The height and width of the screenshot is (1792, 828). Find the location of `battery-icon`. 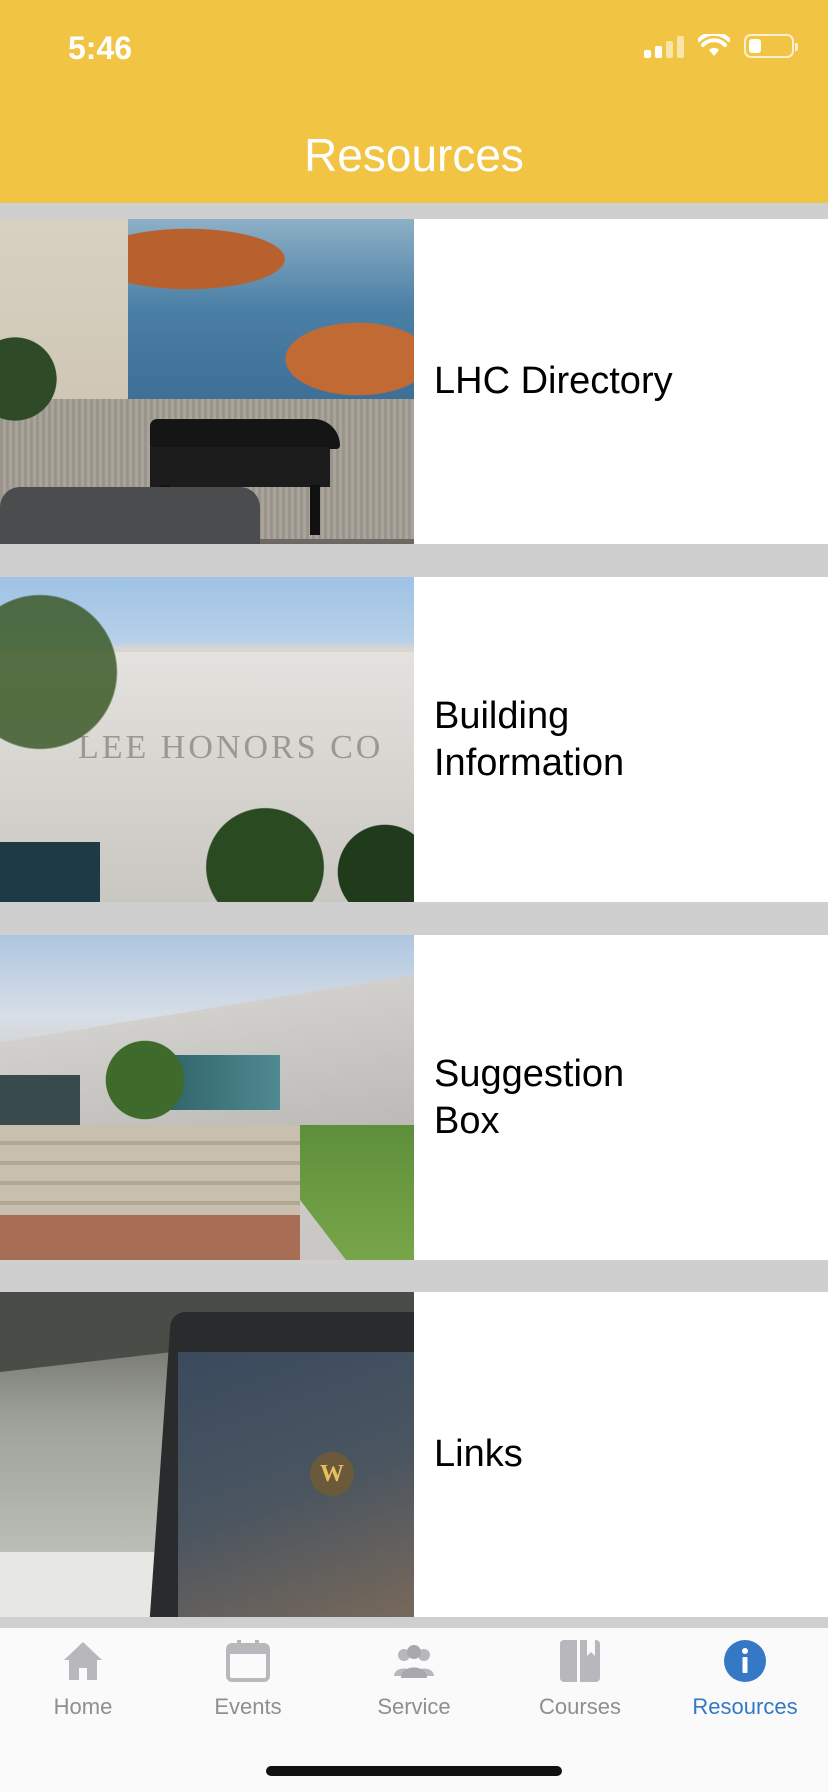

battery-icon is located at coordinates (771, 46).